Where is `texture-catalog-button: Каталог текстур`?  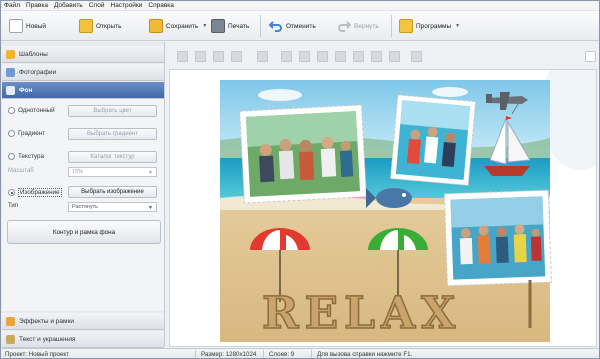 texture-catalog-button: Каталог текстур is located at coordinates (112, 157).